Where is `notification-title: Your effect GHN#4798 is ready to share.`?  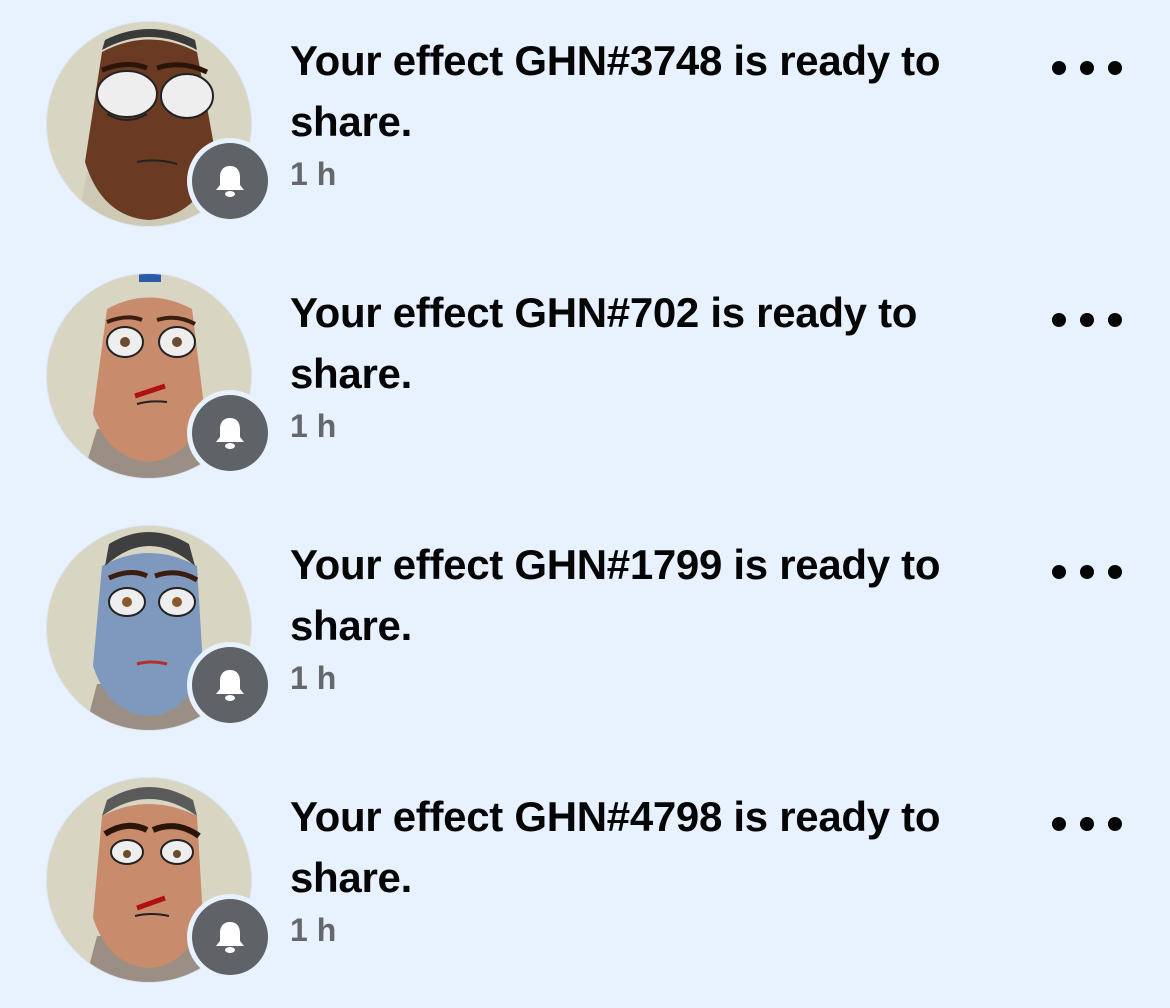 notification-title: Your effect GHN#4798 is ready to share. is located at coordinates (615, 847).